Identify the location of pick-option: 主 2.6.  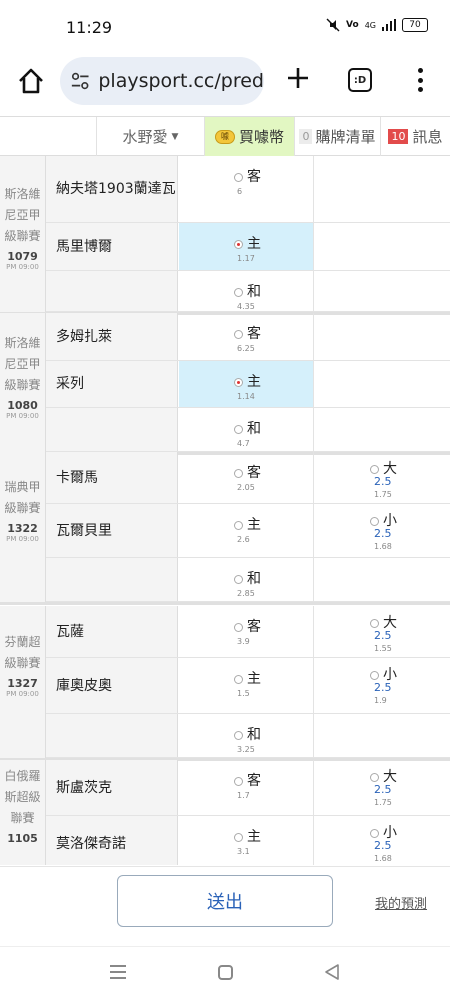
(246, 530).